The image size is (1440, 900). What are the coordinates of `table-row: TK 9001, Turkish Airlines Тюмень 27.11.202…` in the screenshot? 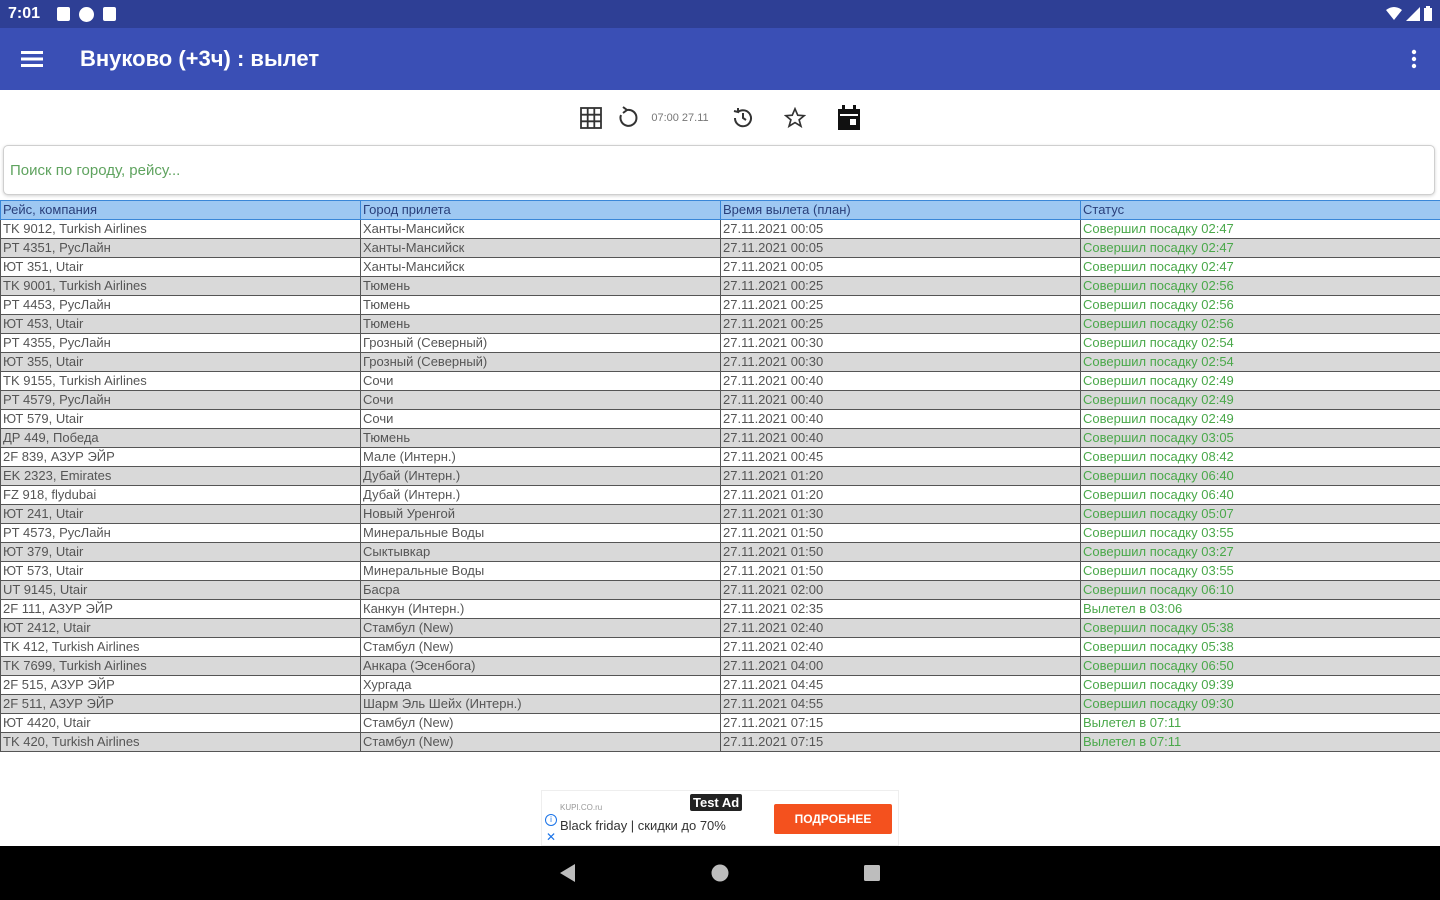 It's located at (720, 286).